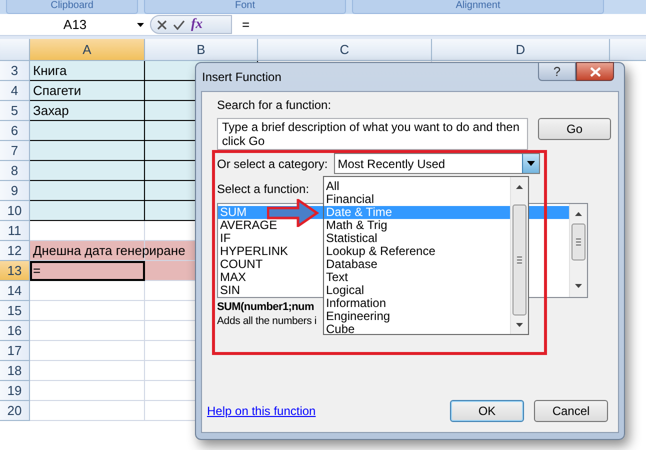  I want to click on dropdown-arrow-icon, so click(530, 163).